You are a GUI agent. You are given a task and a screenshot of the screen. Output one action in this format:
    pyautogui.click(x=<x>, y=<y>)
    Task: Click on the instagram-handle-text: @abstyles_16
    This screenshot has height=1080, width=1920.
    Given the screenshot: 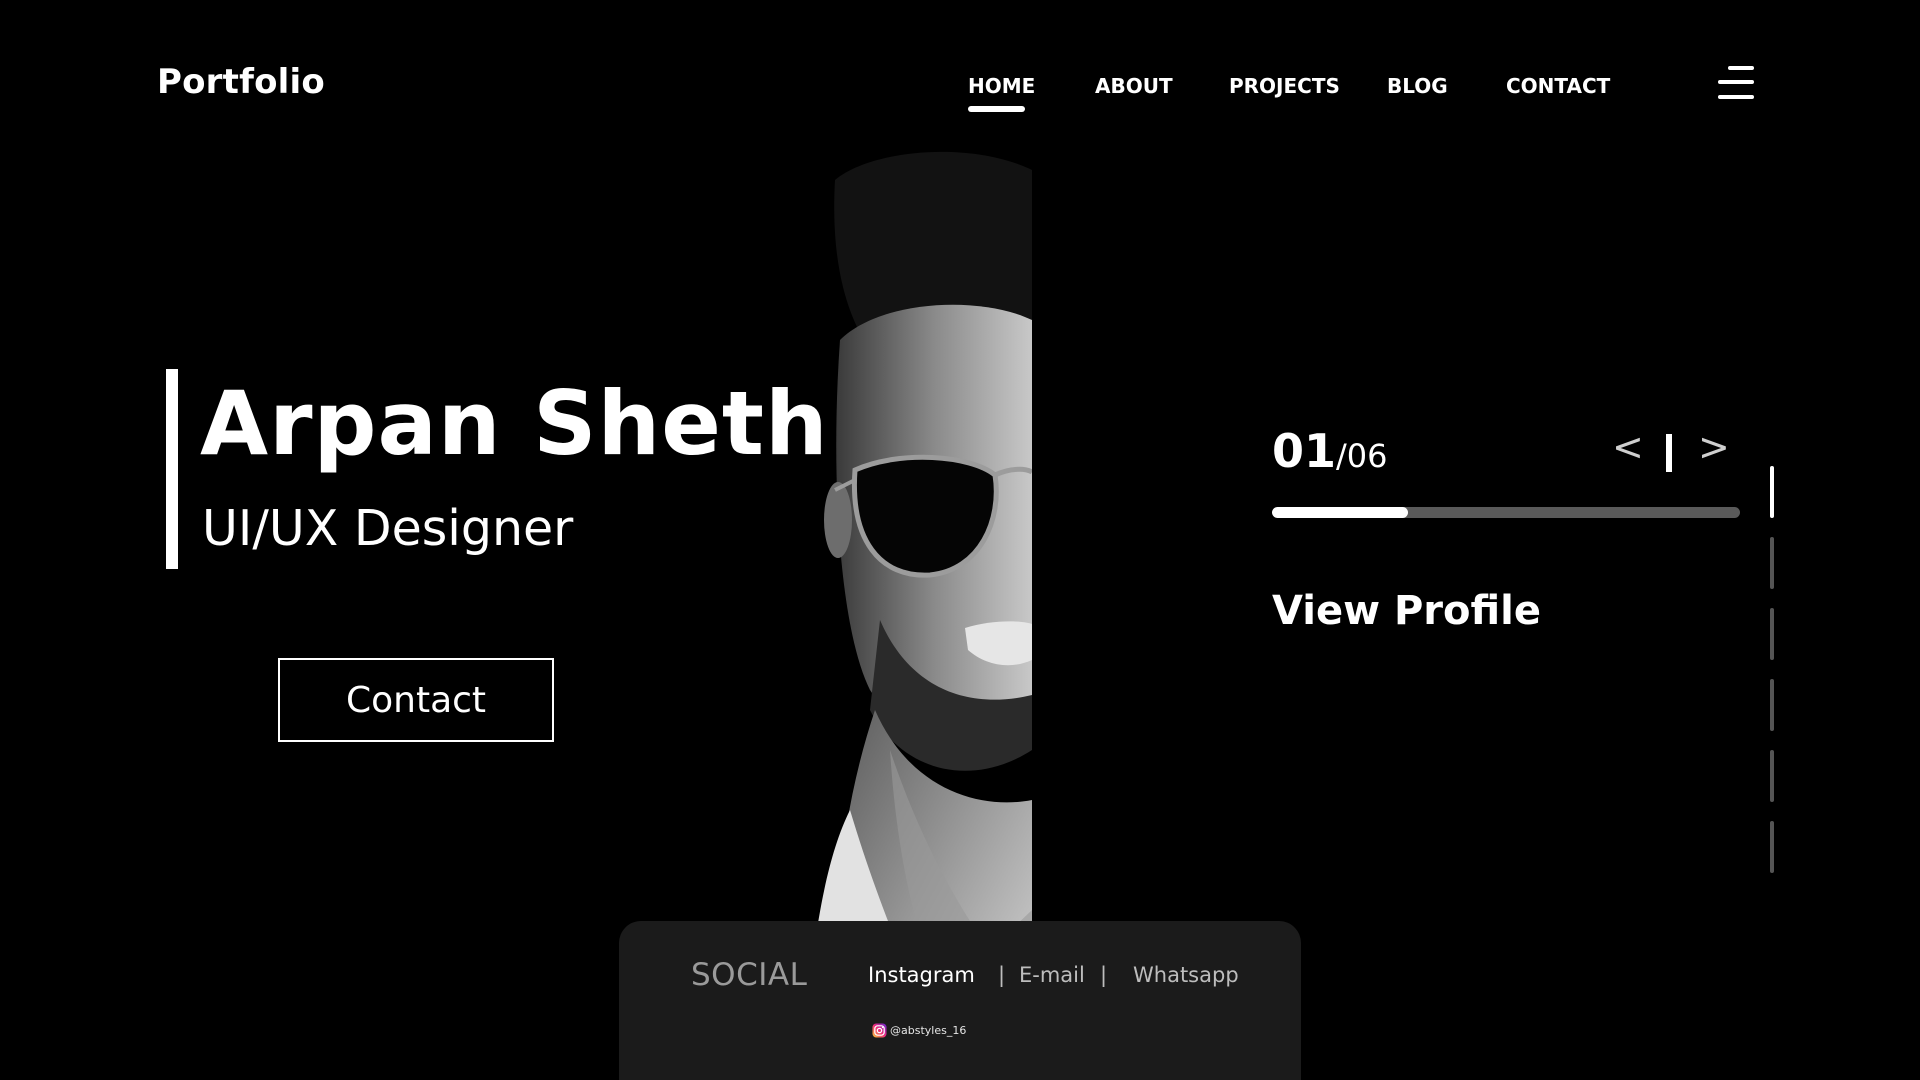 What is the action you would take?
    pyautogui.click(x=928, y=1030)
    